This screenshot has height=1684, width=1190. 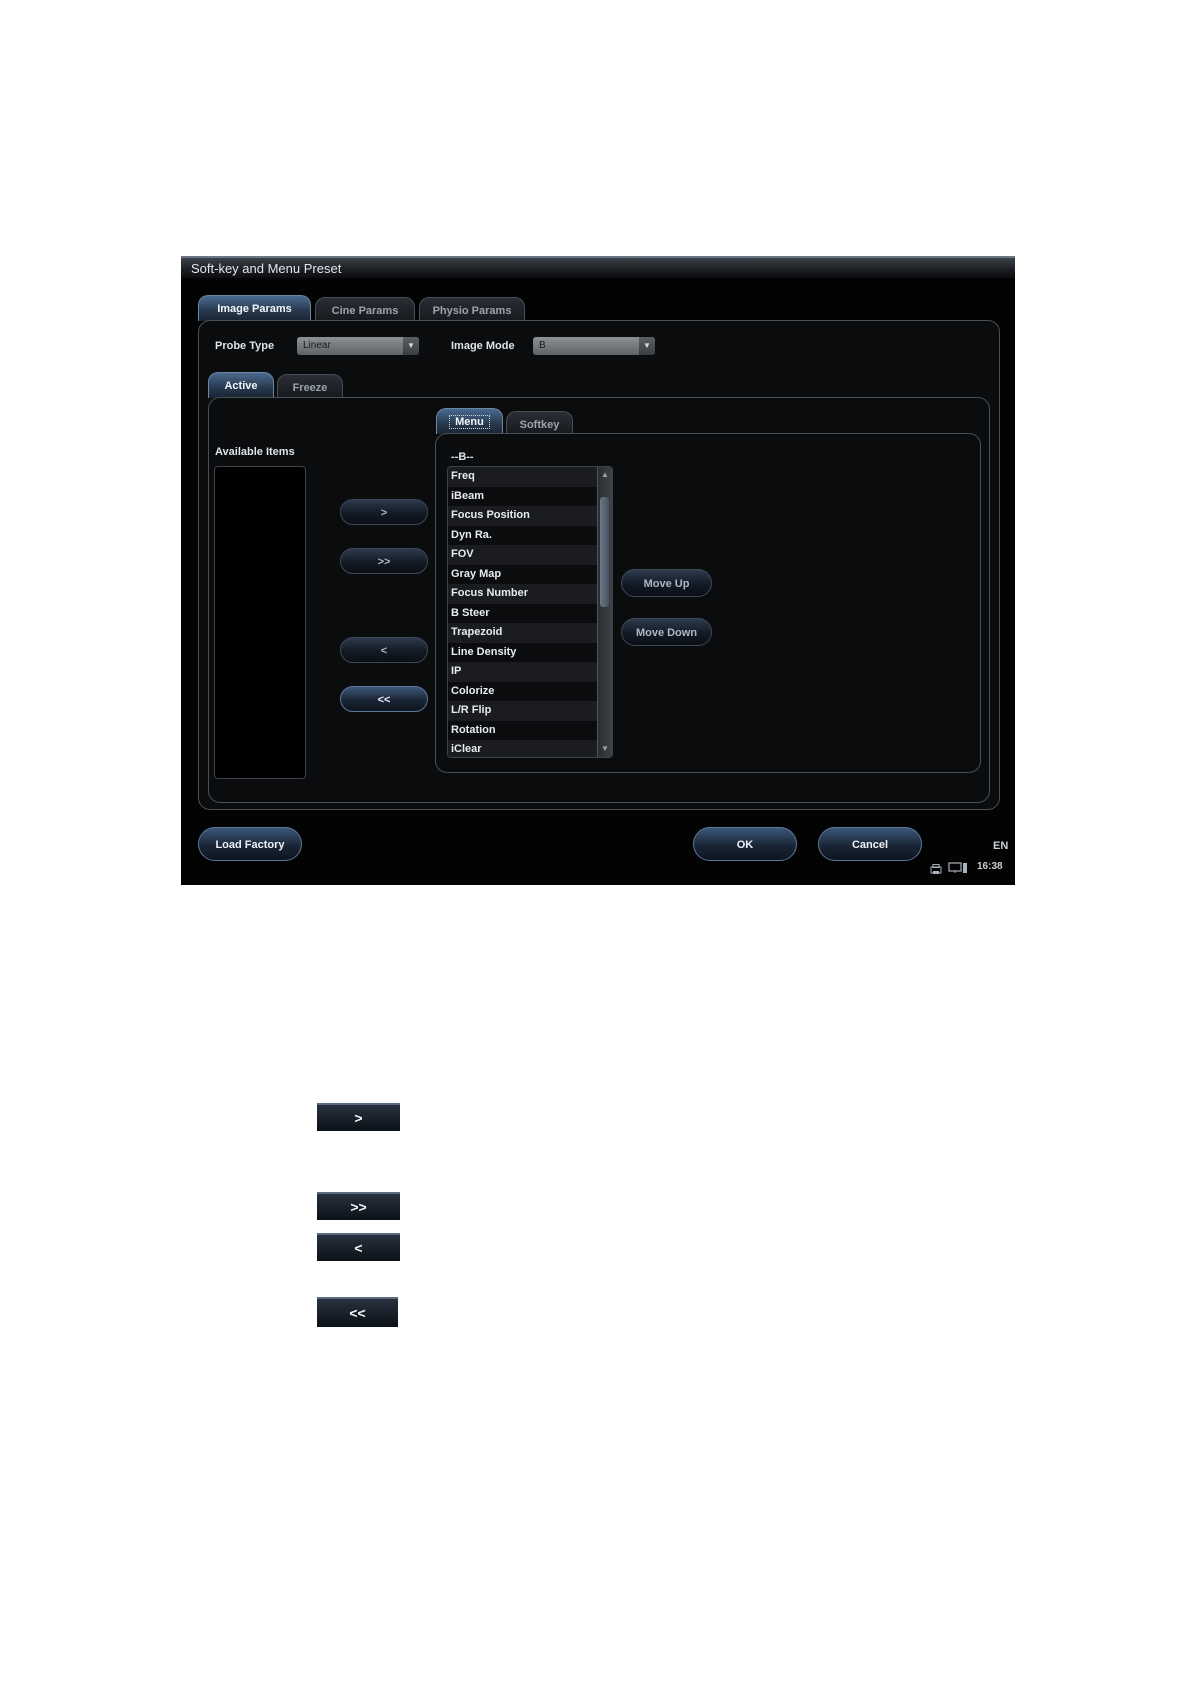 What do you see at coordinates (522, 516) in the screenshot?
I see `list-item: Focus Position` at bounding box center [522, 516].